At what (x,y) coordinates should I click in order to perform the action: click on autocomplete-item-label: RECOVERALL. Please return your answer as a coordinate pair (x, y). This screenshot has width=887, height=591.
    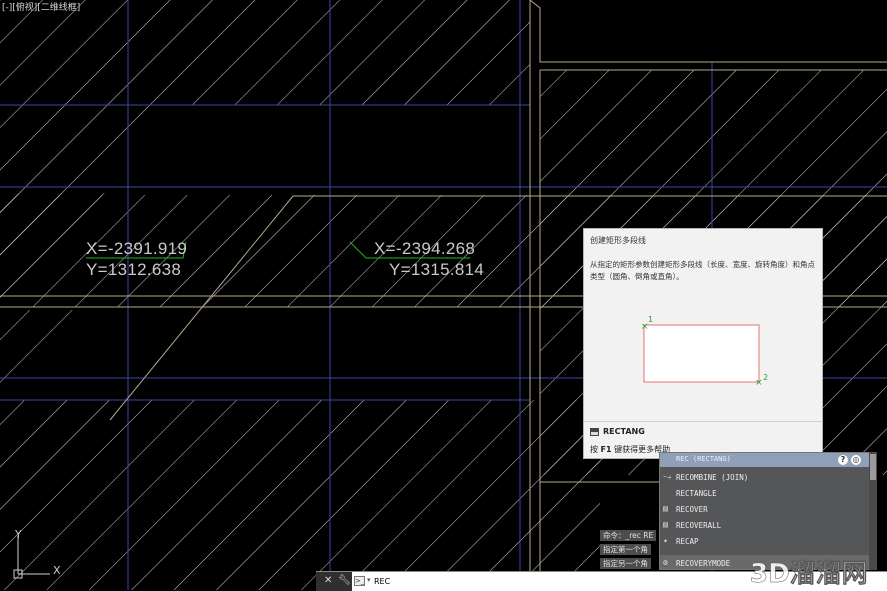
    Looking at the image, I should click on (699, 525).